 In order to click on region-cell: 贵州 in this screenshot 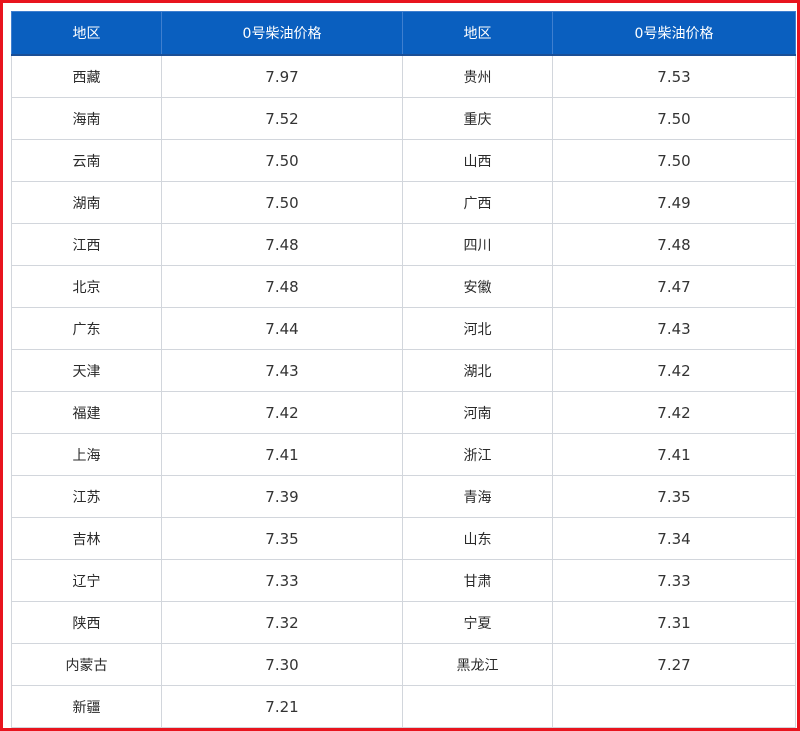, I will do `click(477, 76)`.